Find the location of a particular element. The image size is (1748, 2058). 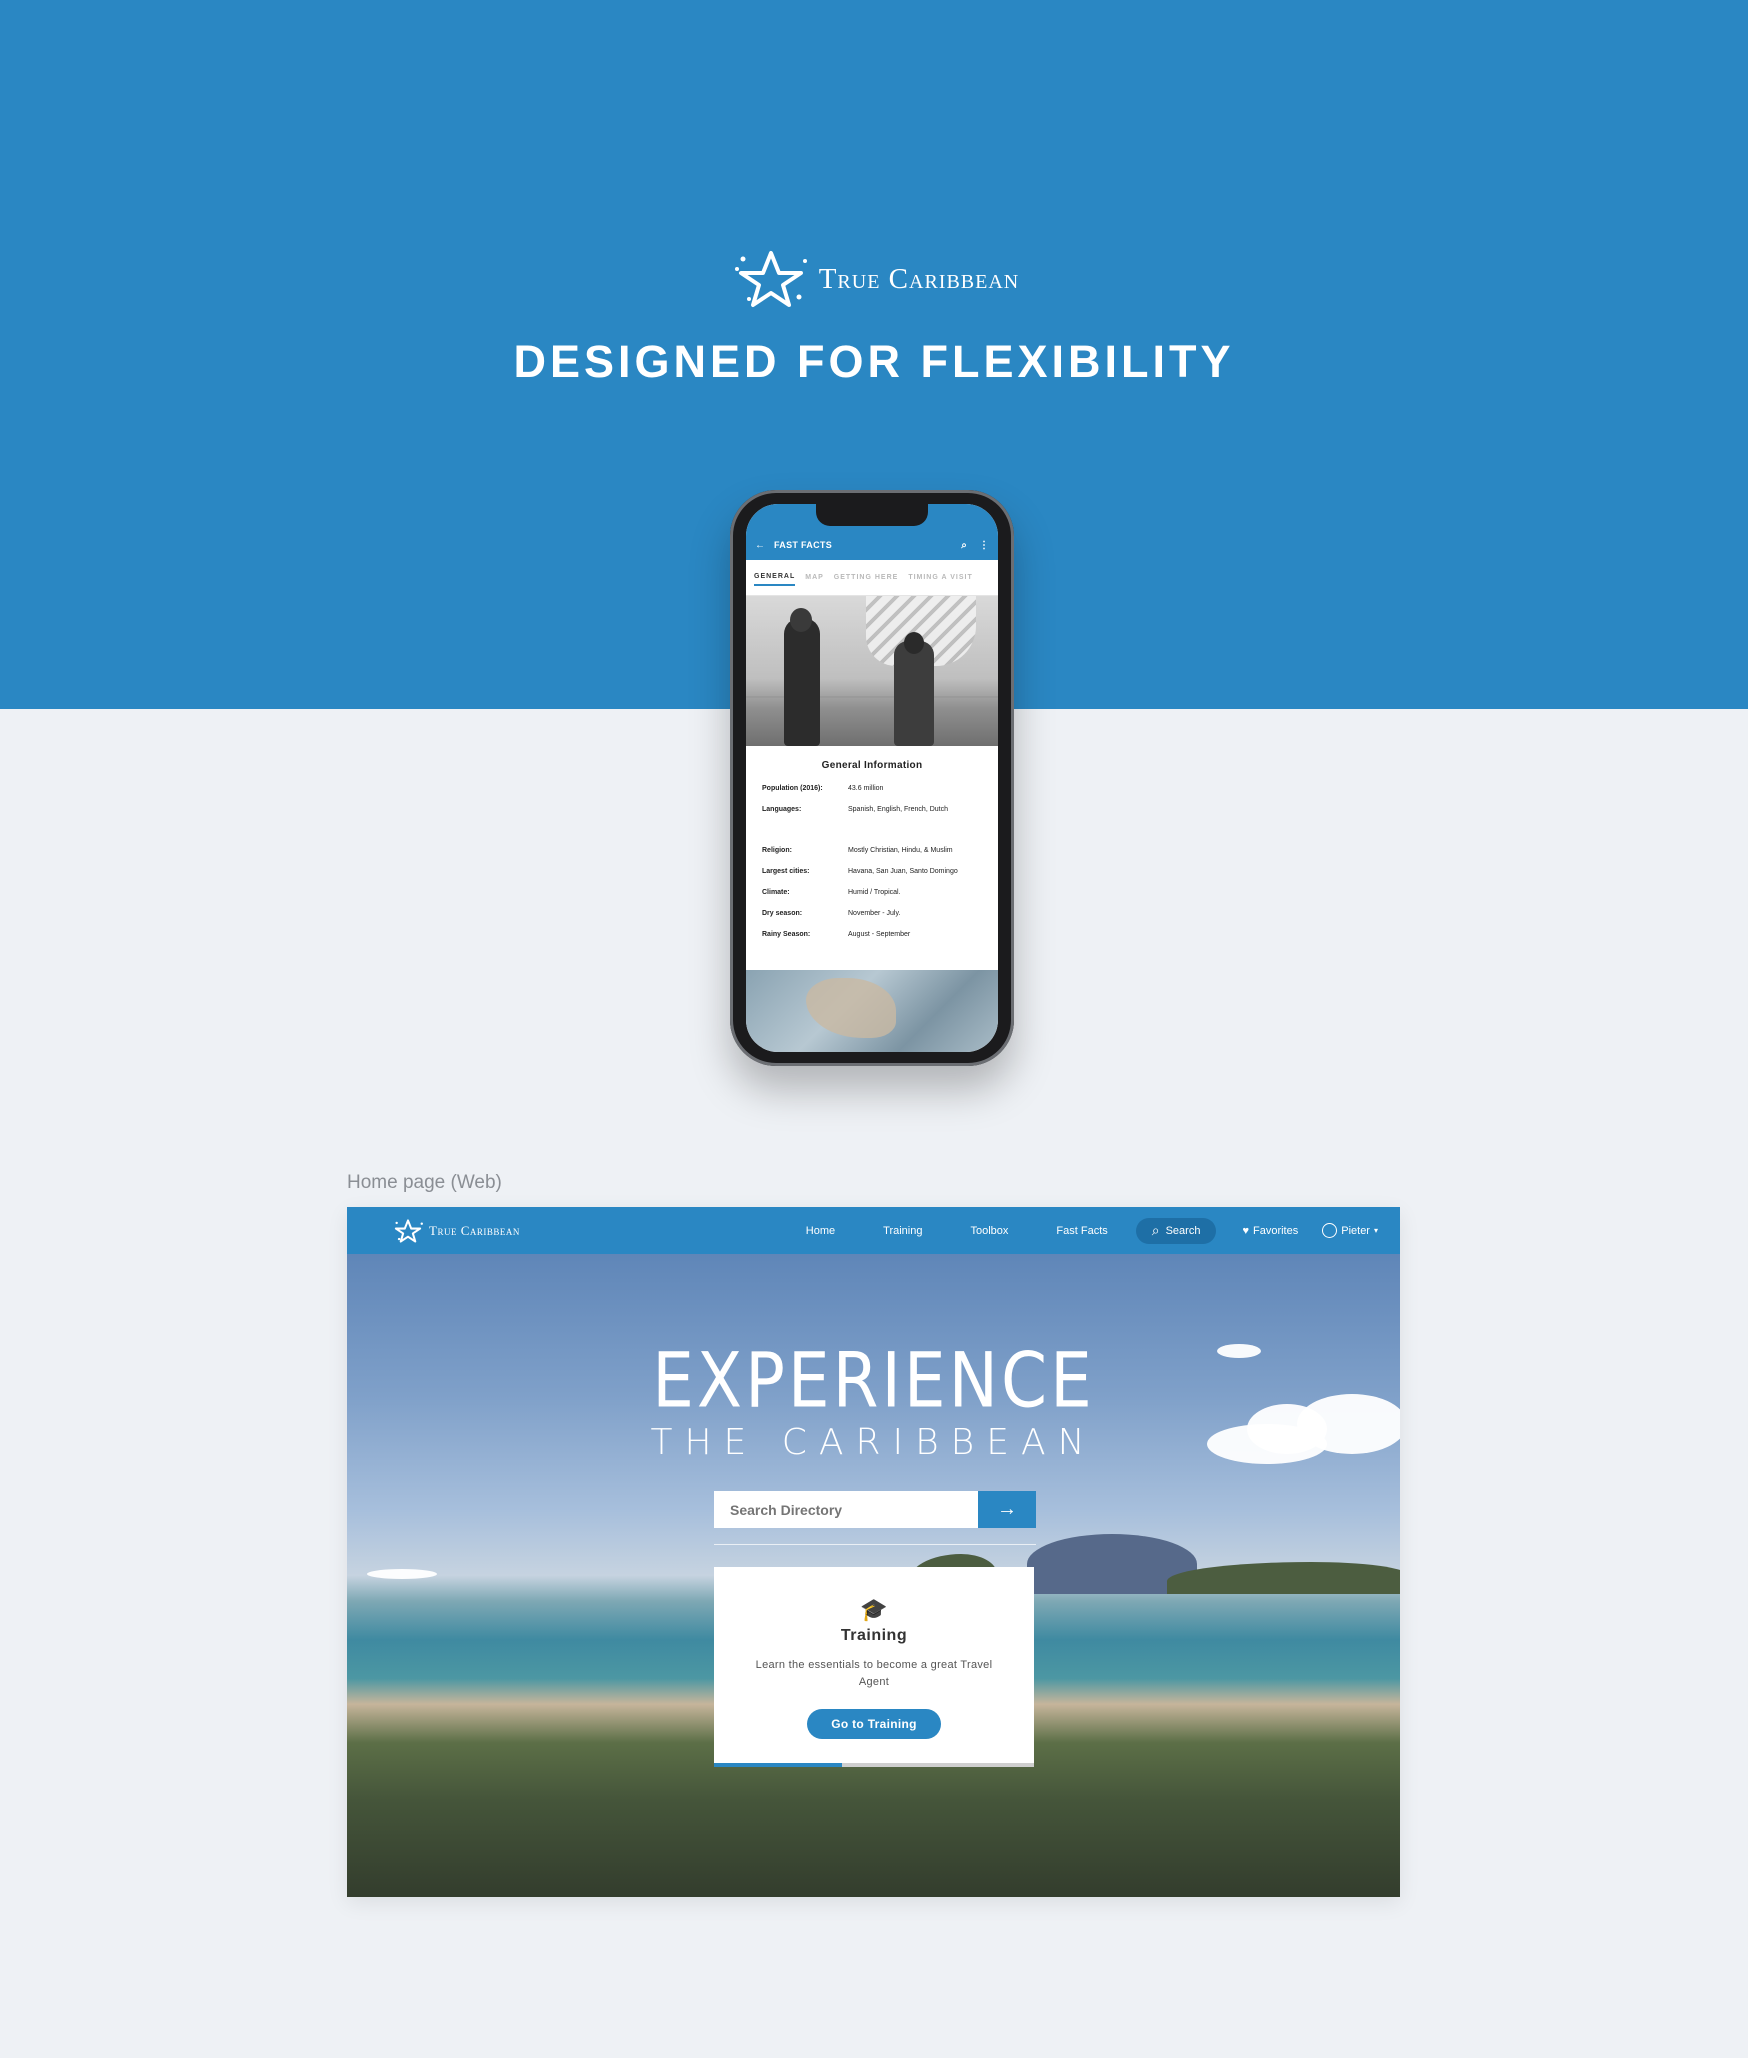

heart-icon: ♥ is located at coordinates (1245, 1230).